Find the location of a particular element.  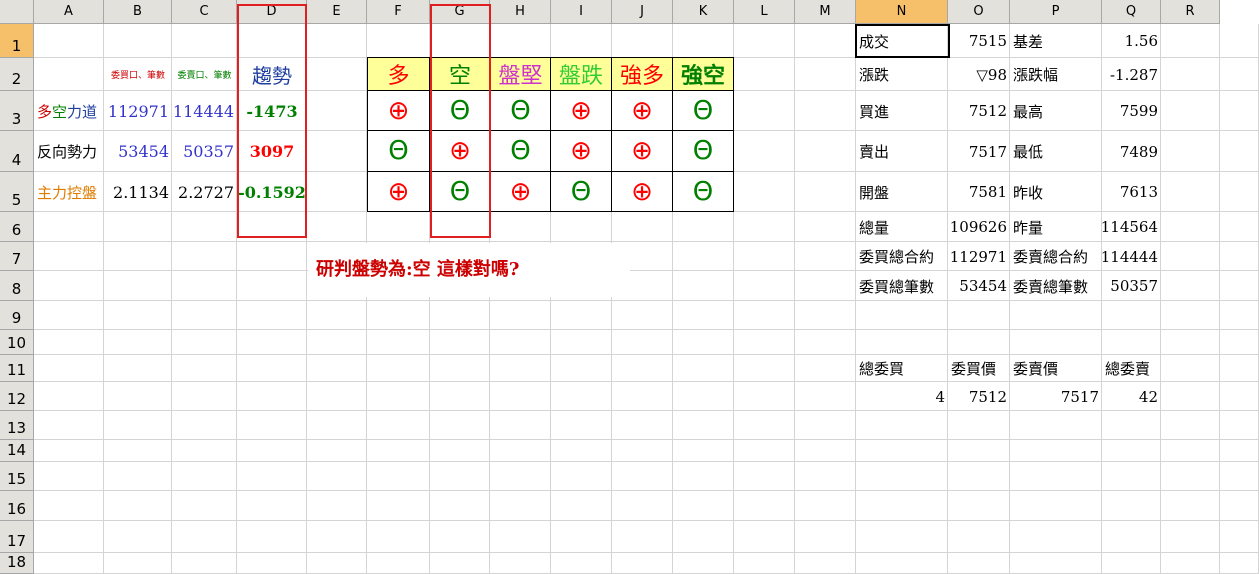

cell-volume-label: 總量 is located at coordinates (902, 227).